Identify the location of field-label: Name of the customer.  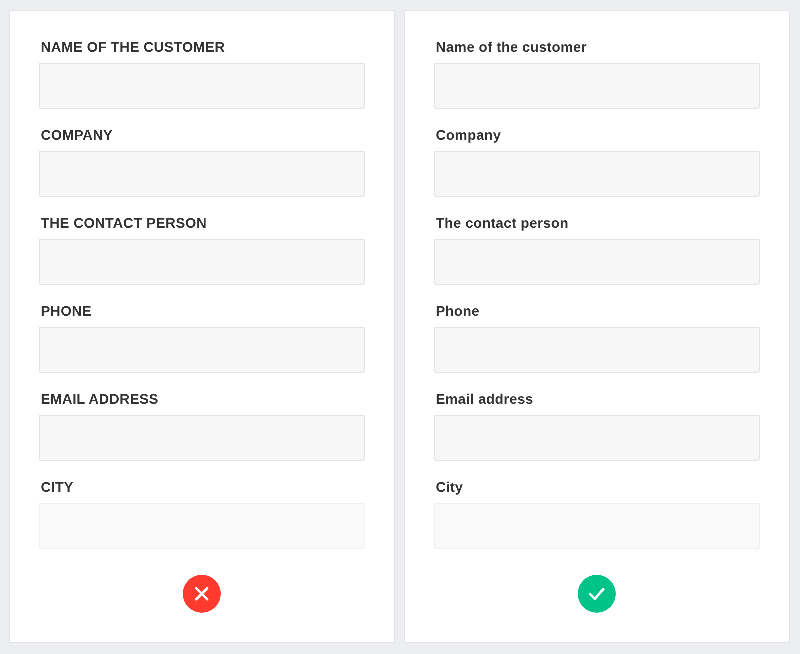
(512, 47).